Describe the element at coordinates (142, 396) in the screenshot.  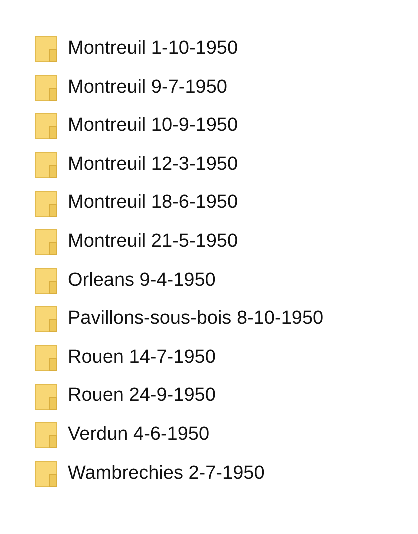
I see `folder-name: Rouen 24-9-1950` at that location.